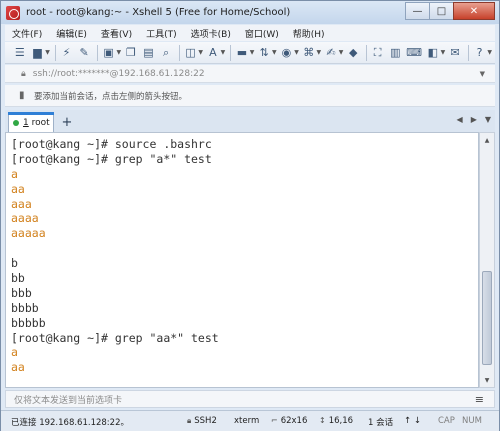  I want to click on script-dropdown-icon: ▼, so click(319, 52).